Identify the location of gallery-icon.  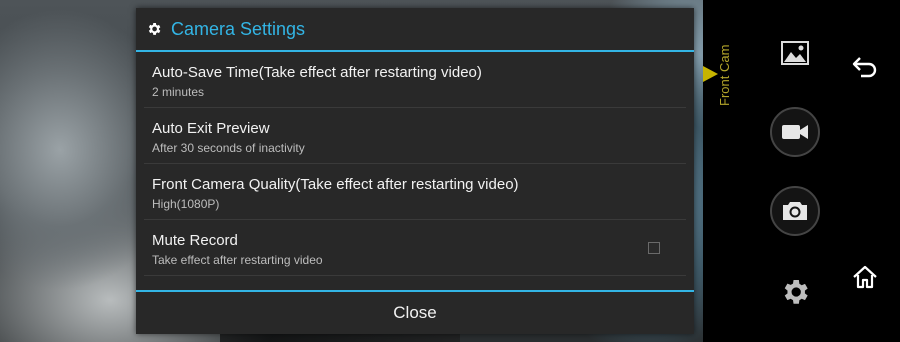
(795, 53).